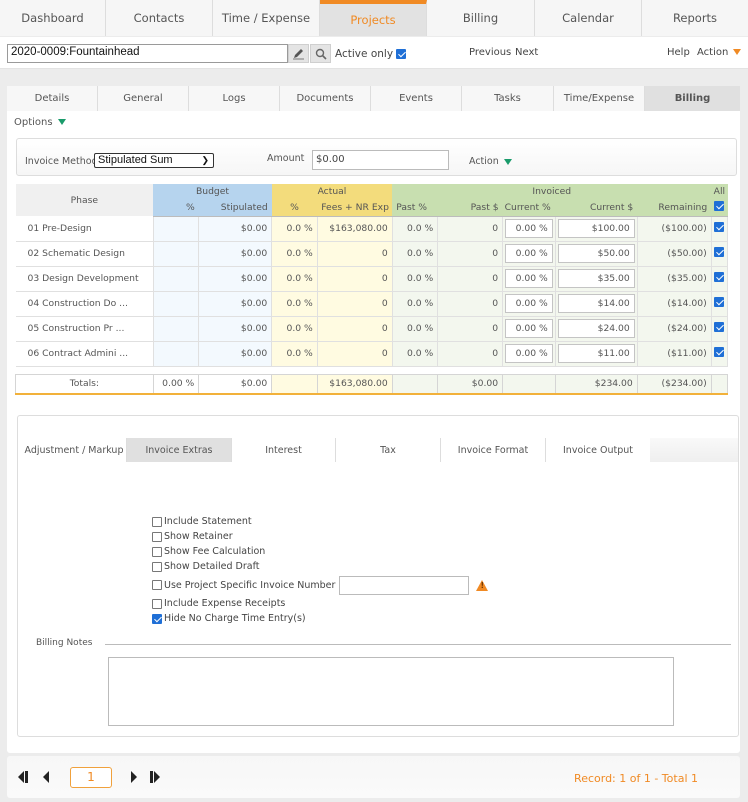 Image resolution: width=748 pixels, height=802 pixels. What do you see at coordinates (320, 536) in the screenshot?
I see `option-show-retainer: Show Retainer` at bounding box center [320, 536].